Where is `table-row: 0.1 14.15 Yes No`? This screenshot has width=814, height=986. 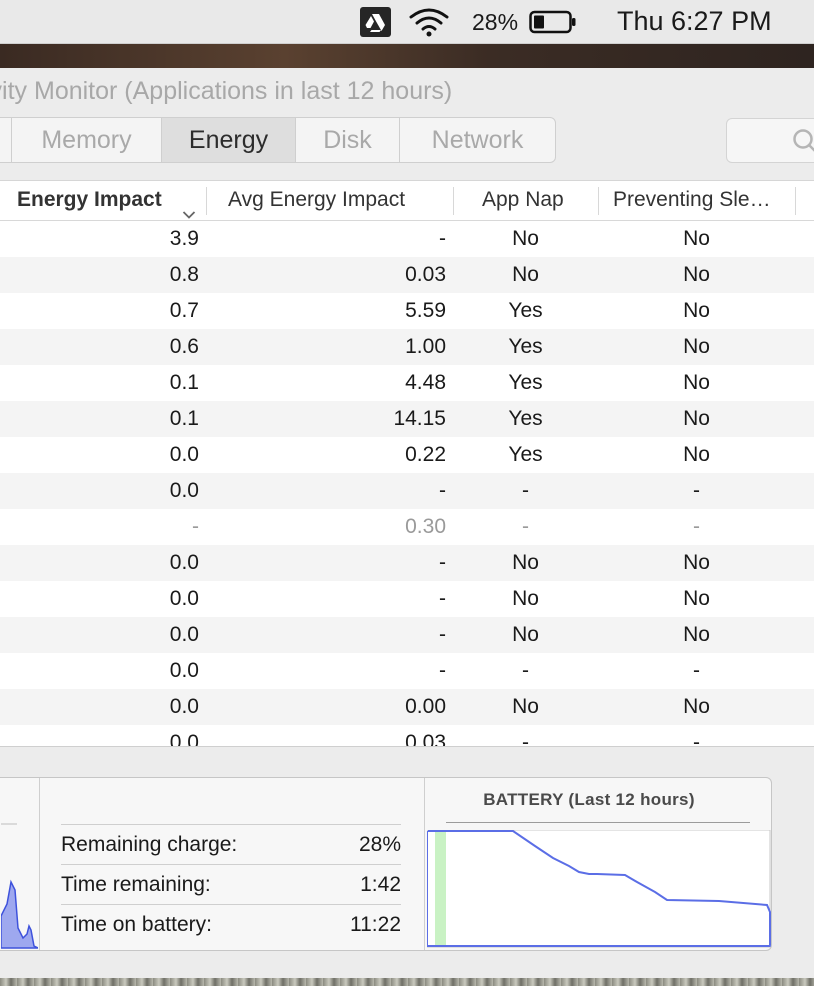 table-row: 0.1 14.15 Yes No is located at coordinates (407, 419).